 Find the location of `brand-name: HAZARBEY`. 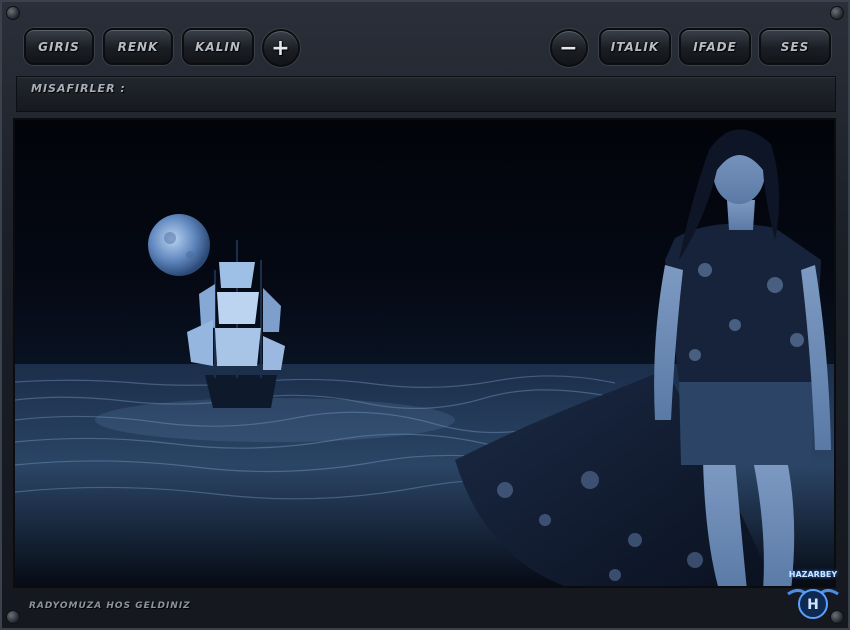

brand-name: HAZARBEY is located at coordinates (813, 574).